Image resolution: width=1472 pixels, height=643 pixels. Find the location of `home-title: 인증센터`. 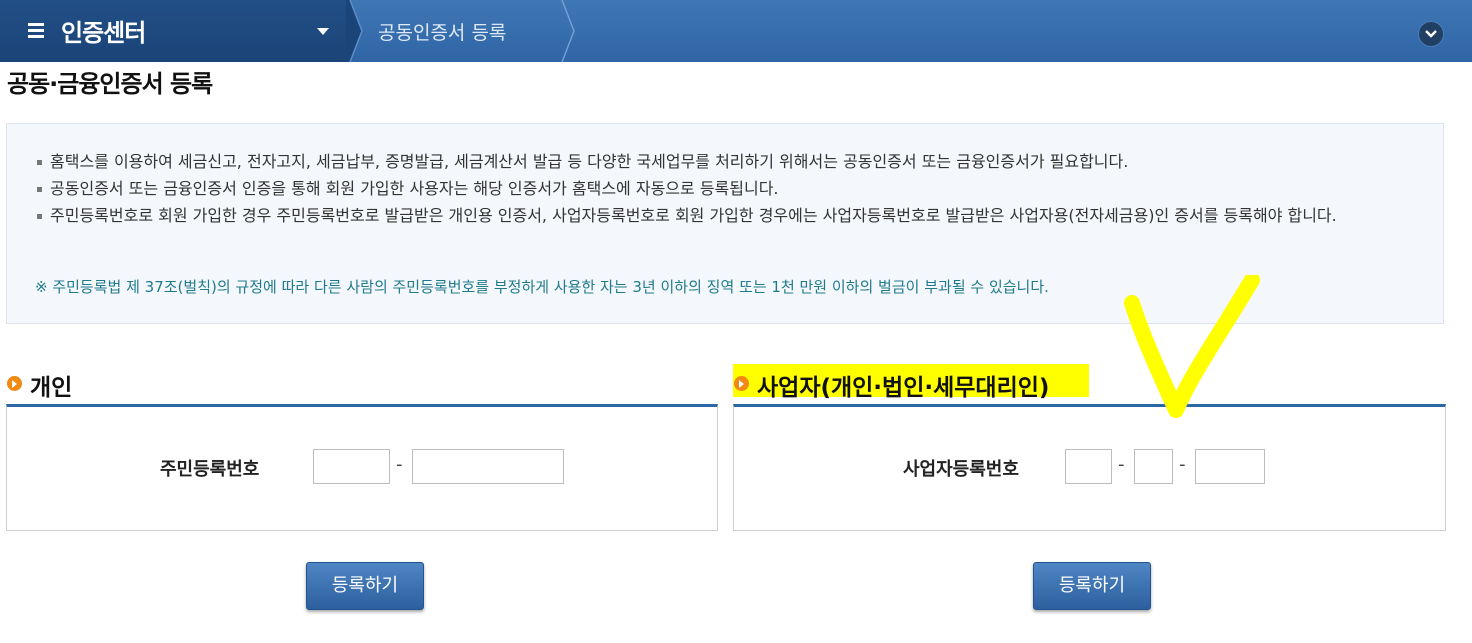

home-title: 인증센터 is located at coordinates (103, 30).